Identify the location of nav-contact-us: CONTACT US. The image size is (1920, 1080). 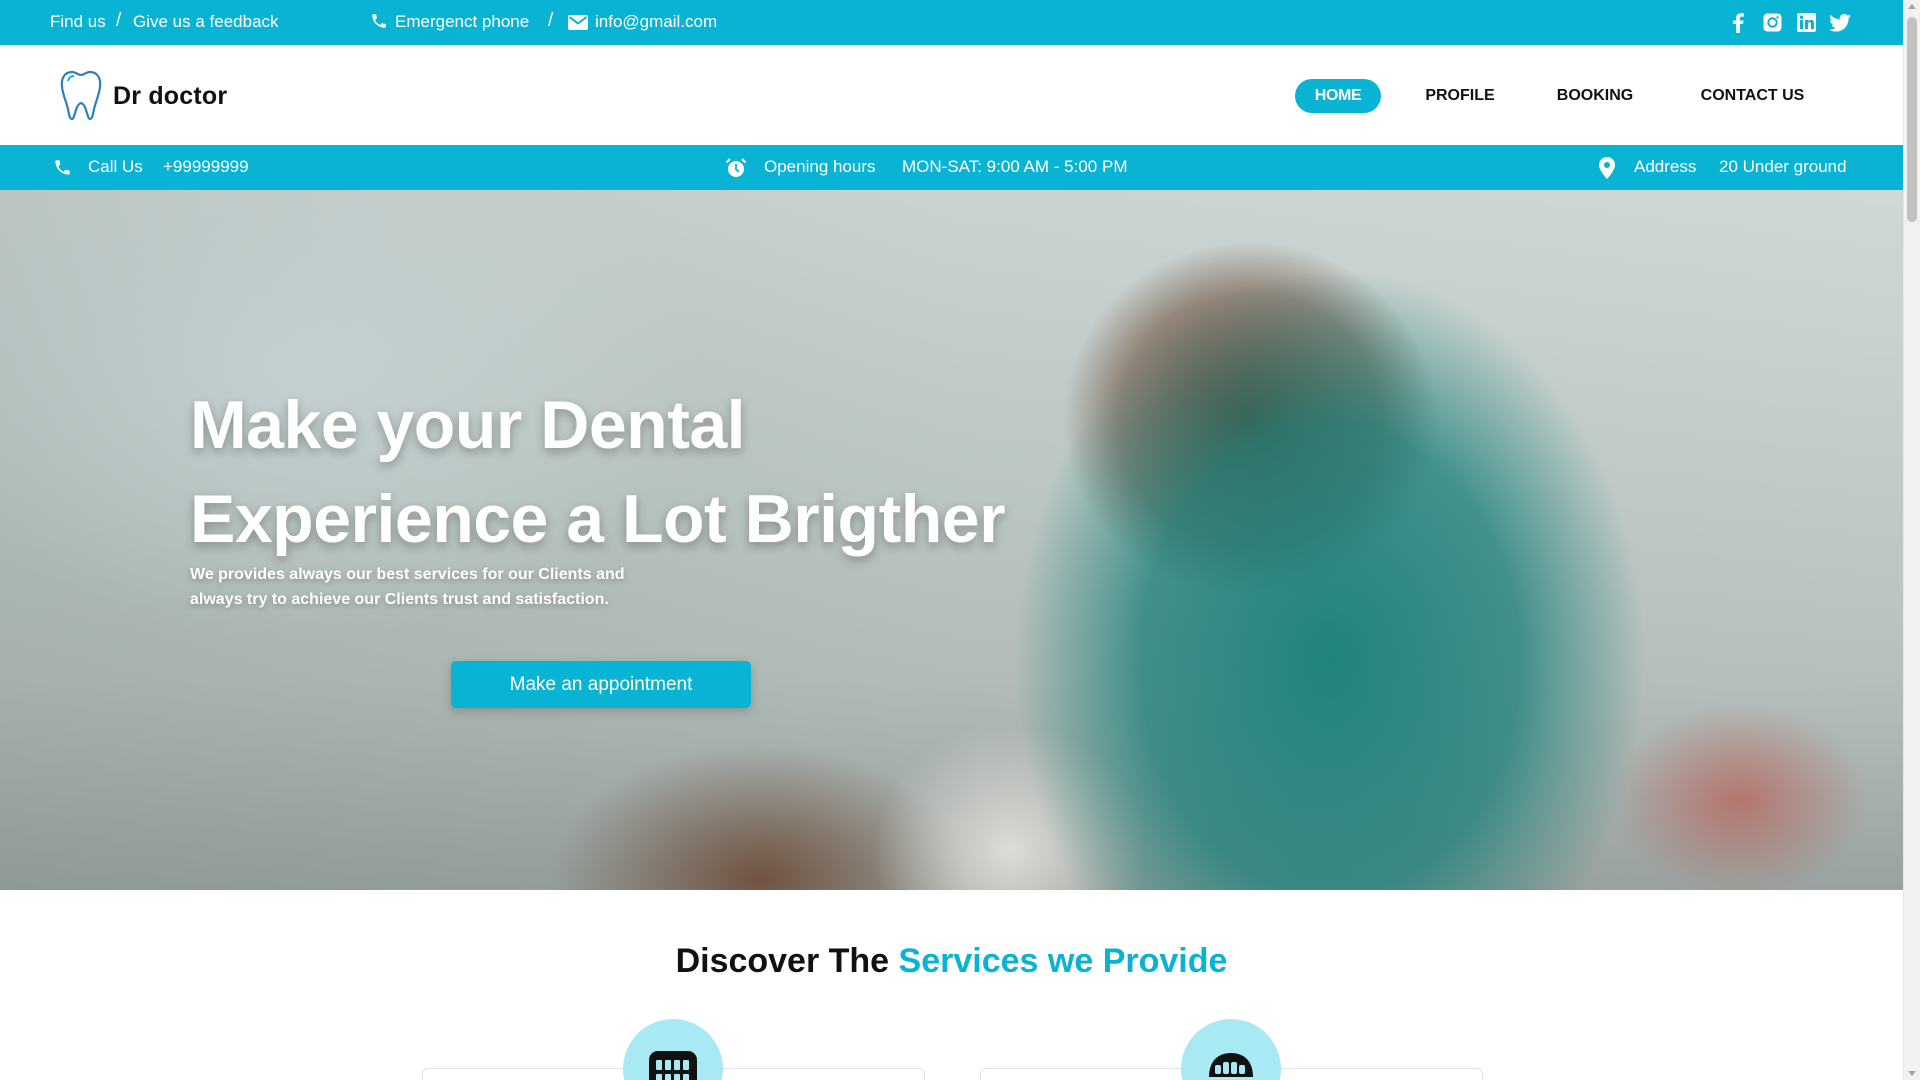
(1752, 96).